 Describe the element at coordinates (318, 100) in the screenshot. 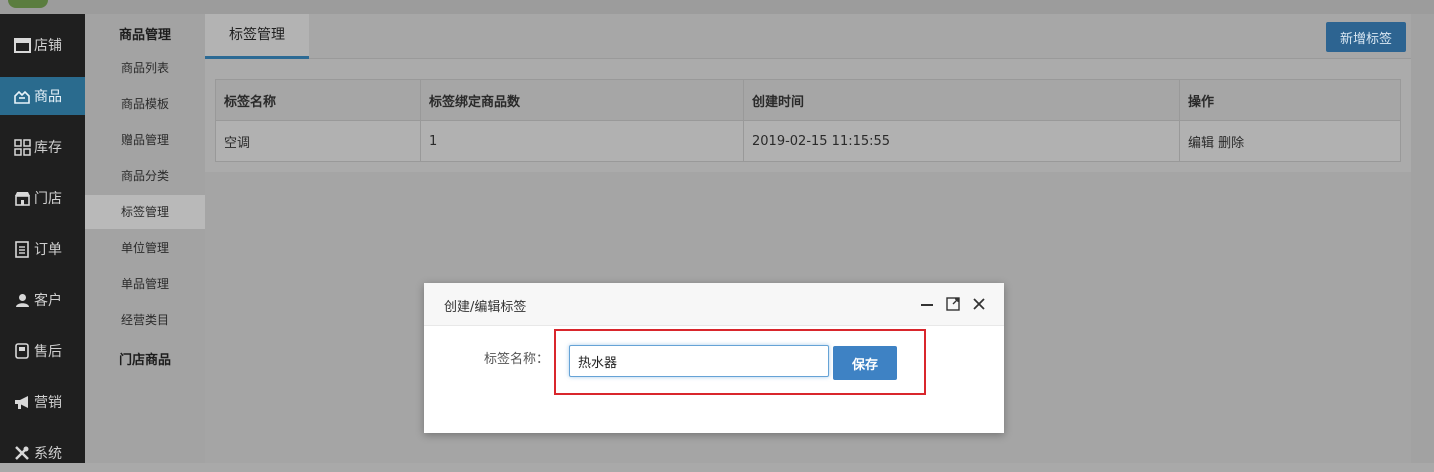

I see `column-header-tag-name: 标签名称` at that location.